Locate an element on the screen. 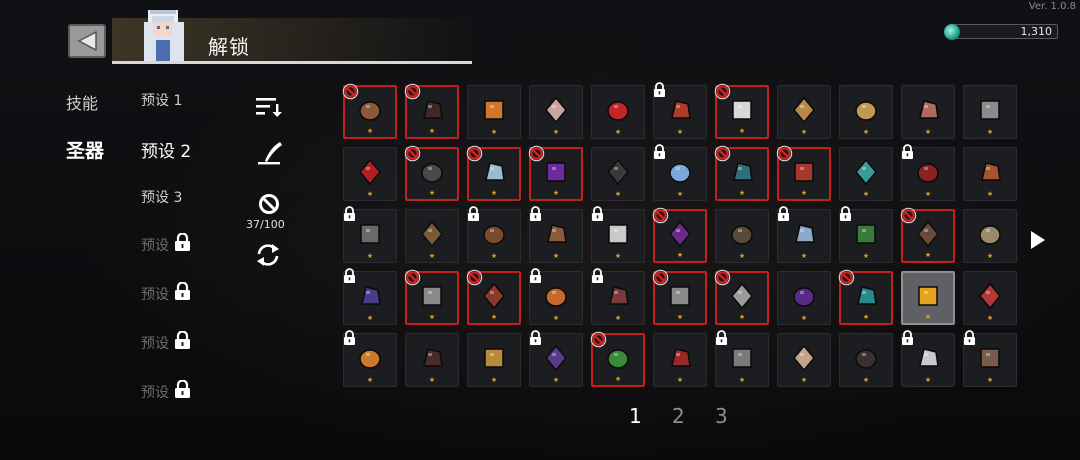 The width and height of the screenshot is (1080, 460). item-slot-red-shield: ★ is located at coordinates (493, 297).